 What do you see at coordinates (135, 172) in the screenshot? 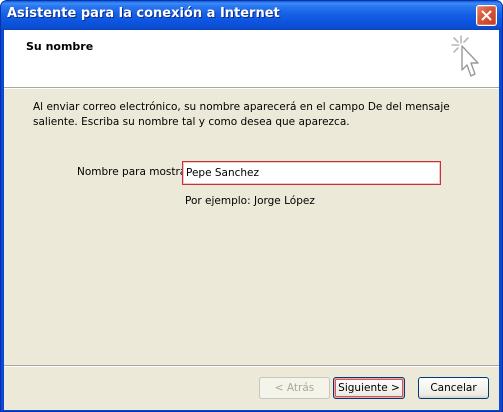
I see `display-name-label: Nombre para mostrar:` at bounding box center [135, 172].